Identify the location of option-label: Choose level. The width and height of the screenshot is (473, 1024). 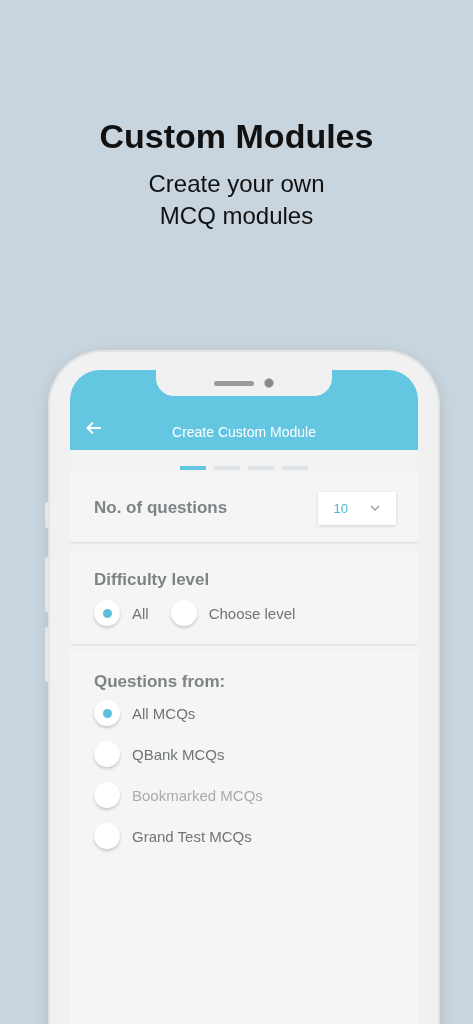
(252, 613).